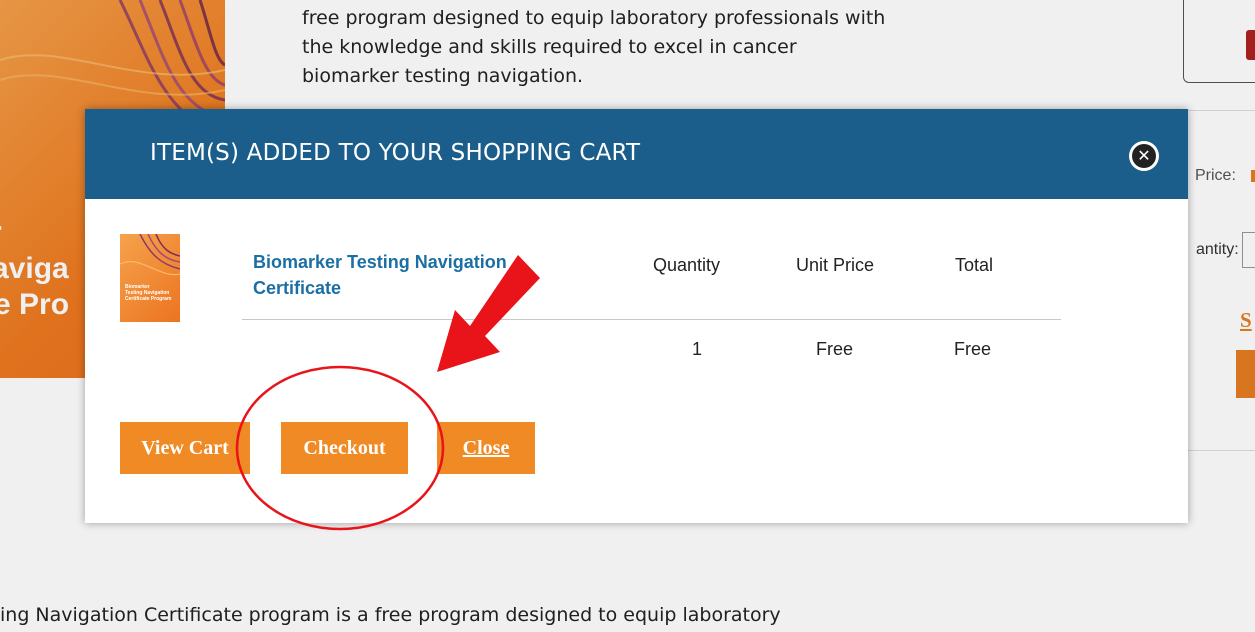 The image size is (1255, 632). I want to click on column-header-quantity: Quantity, so click(687, 265).